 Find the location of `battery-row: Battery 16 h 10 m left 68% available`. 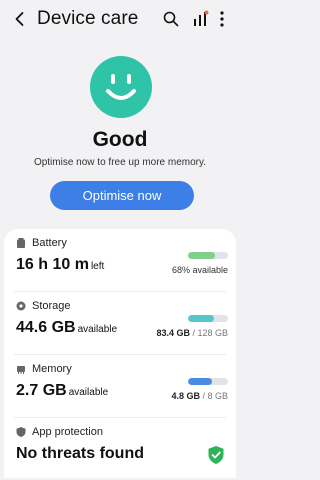

battery-row: Battery 16 h 10 m left 68% available is located at coordinates (120, 260).